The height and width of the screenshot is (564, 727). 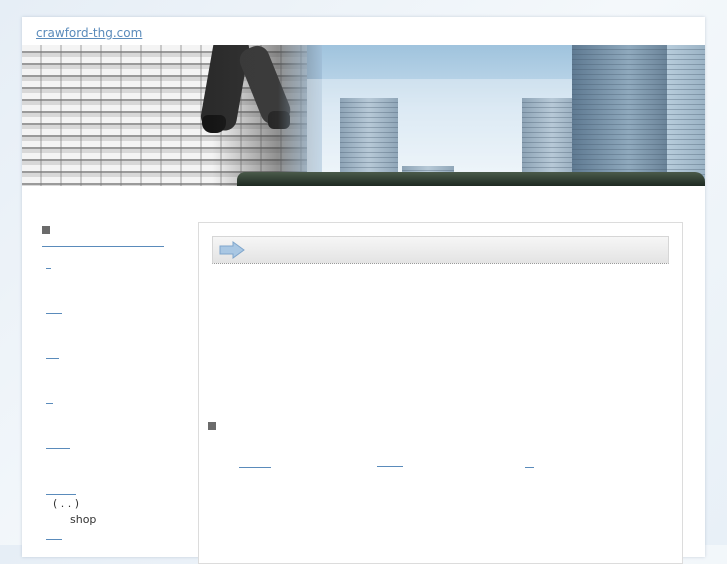 What do you see at coordinates (66, 503) in the screenshot?
I see `sidebar-note: ( . . )` at bounding box center [66, 503].